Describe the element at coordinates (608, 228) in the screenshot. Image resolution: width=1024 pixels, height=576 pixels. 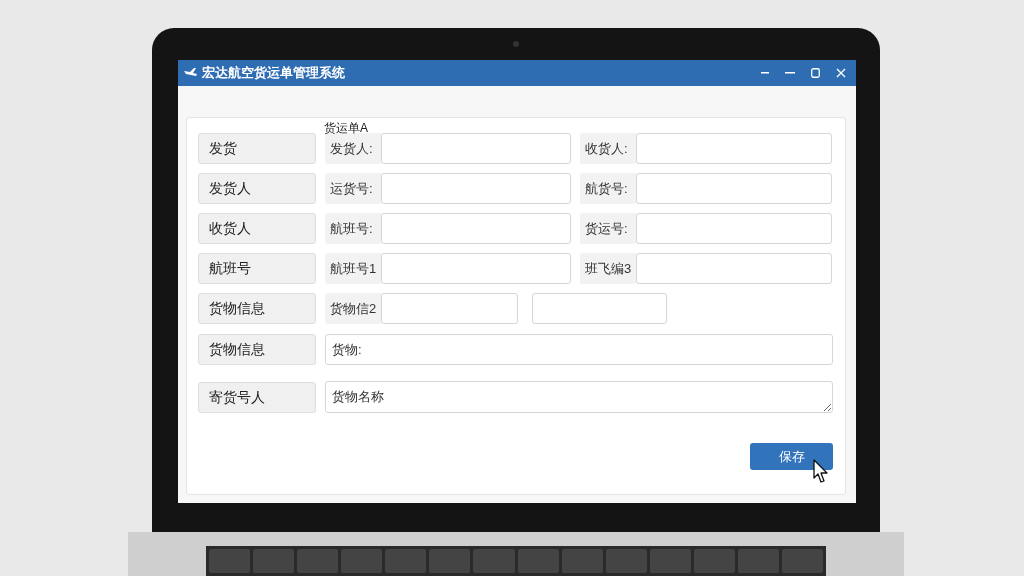
I see `field-label: 货运号:` at that location.